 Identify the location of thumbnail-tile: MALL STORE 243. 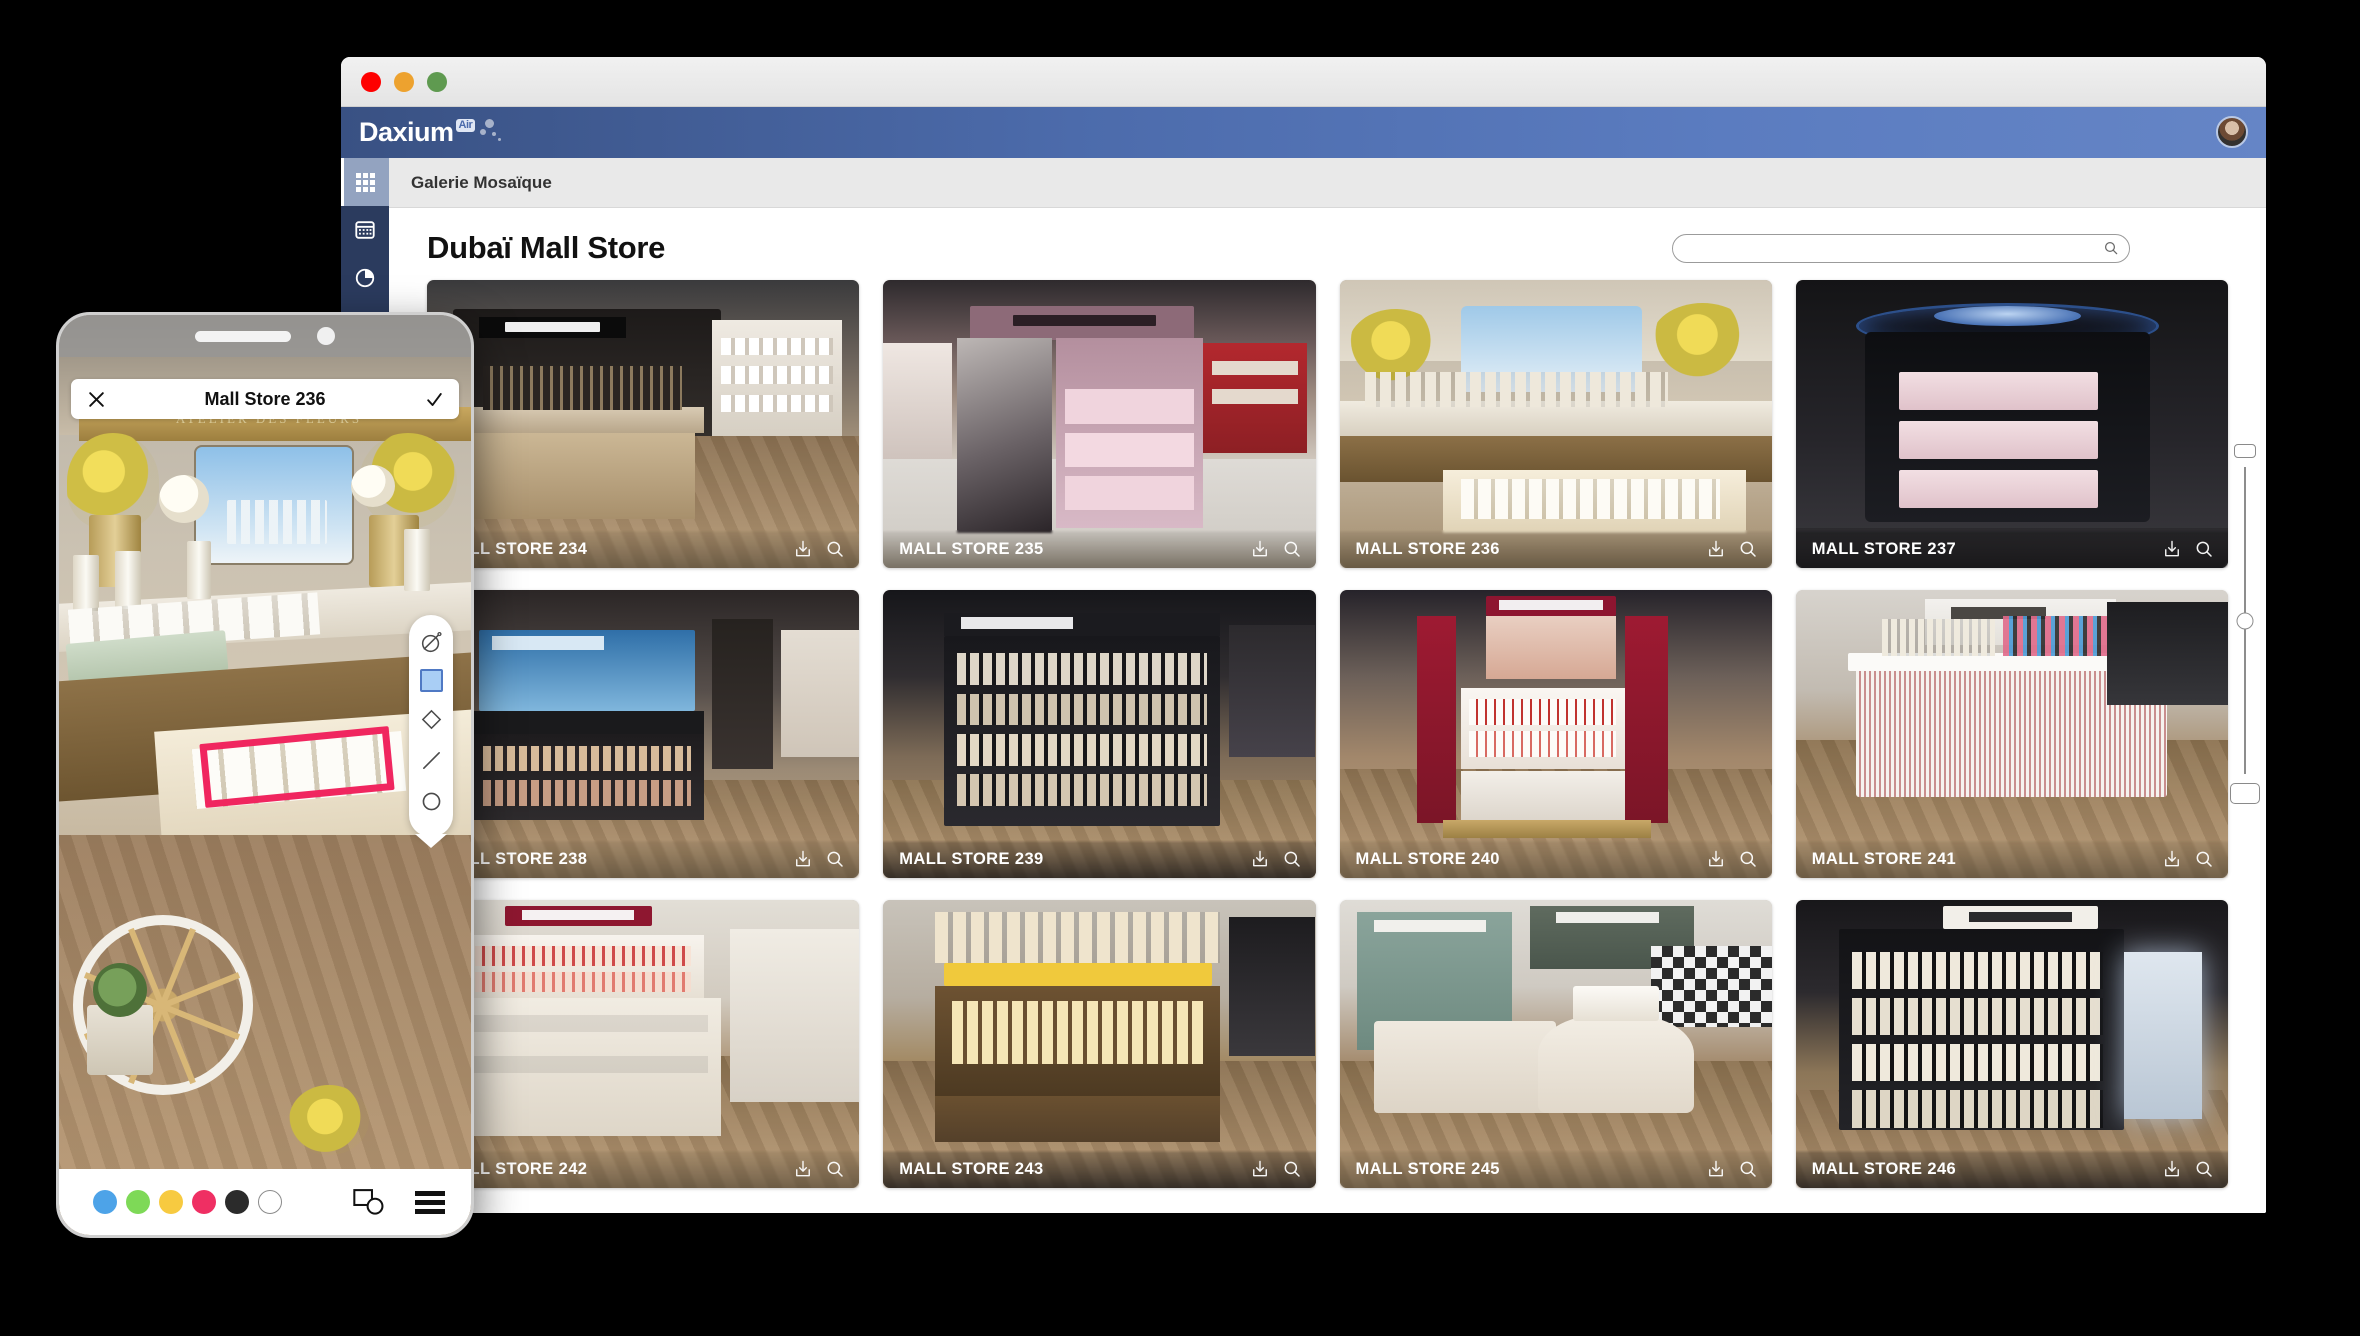
(1099, 1044).